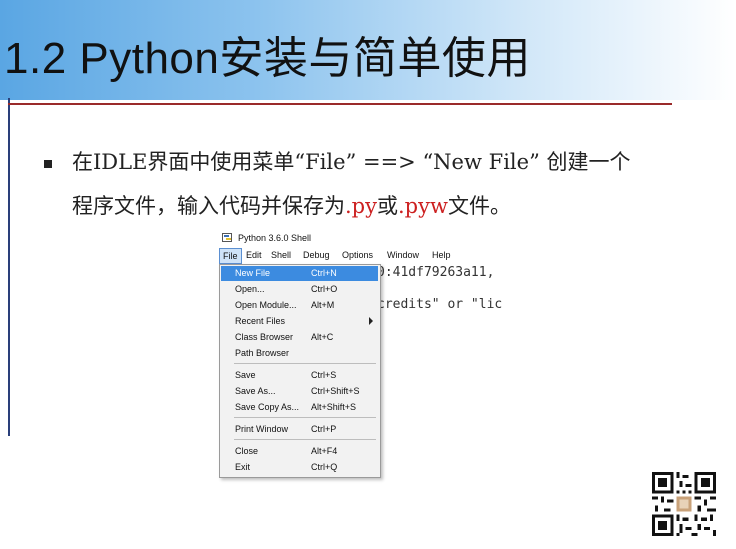  I want to click on menu-item-shortcut: Alt+F4, so click(324, 451).